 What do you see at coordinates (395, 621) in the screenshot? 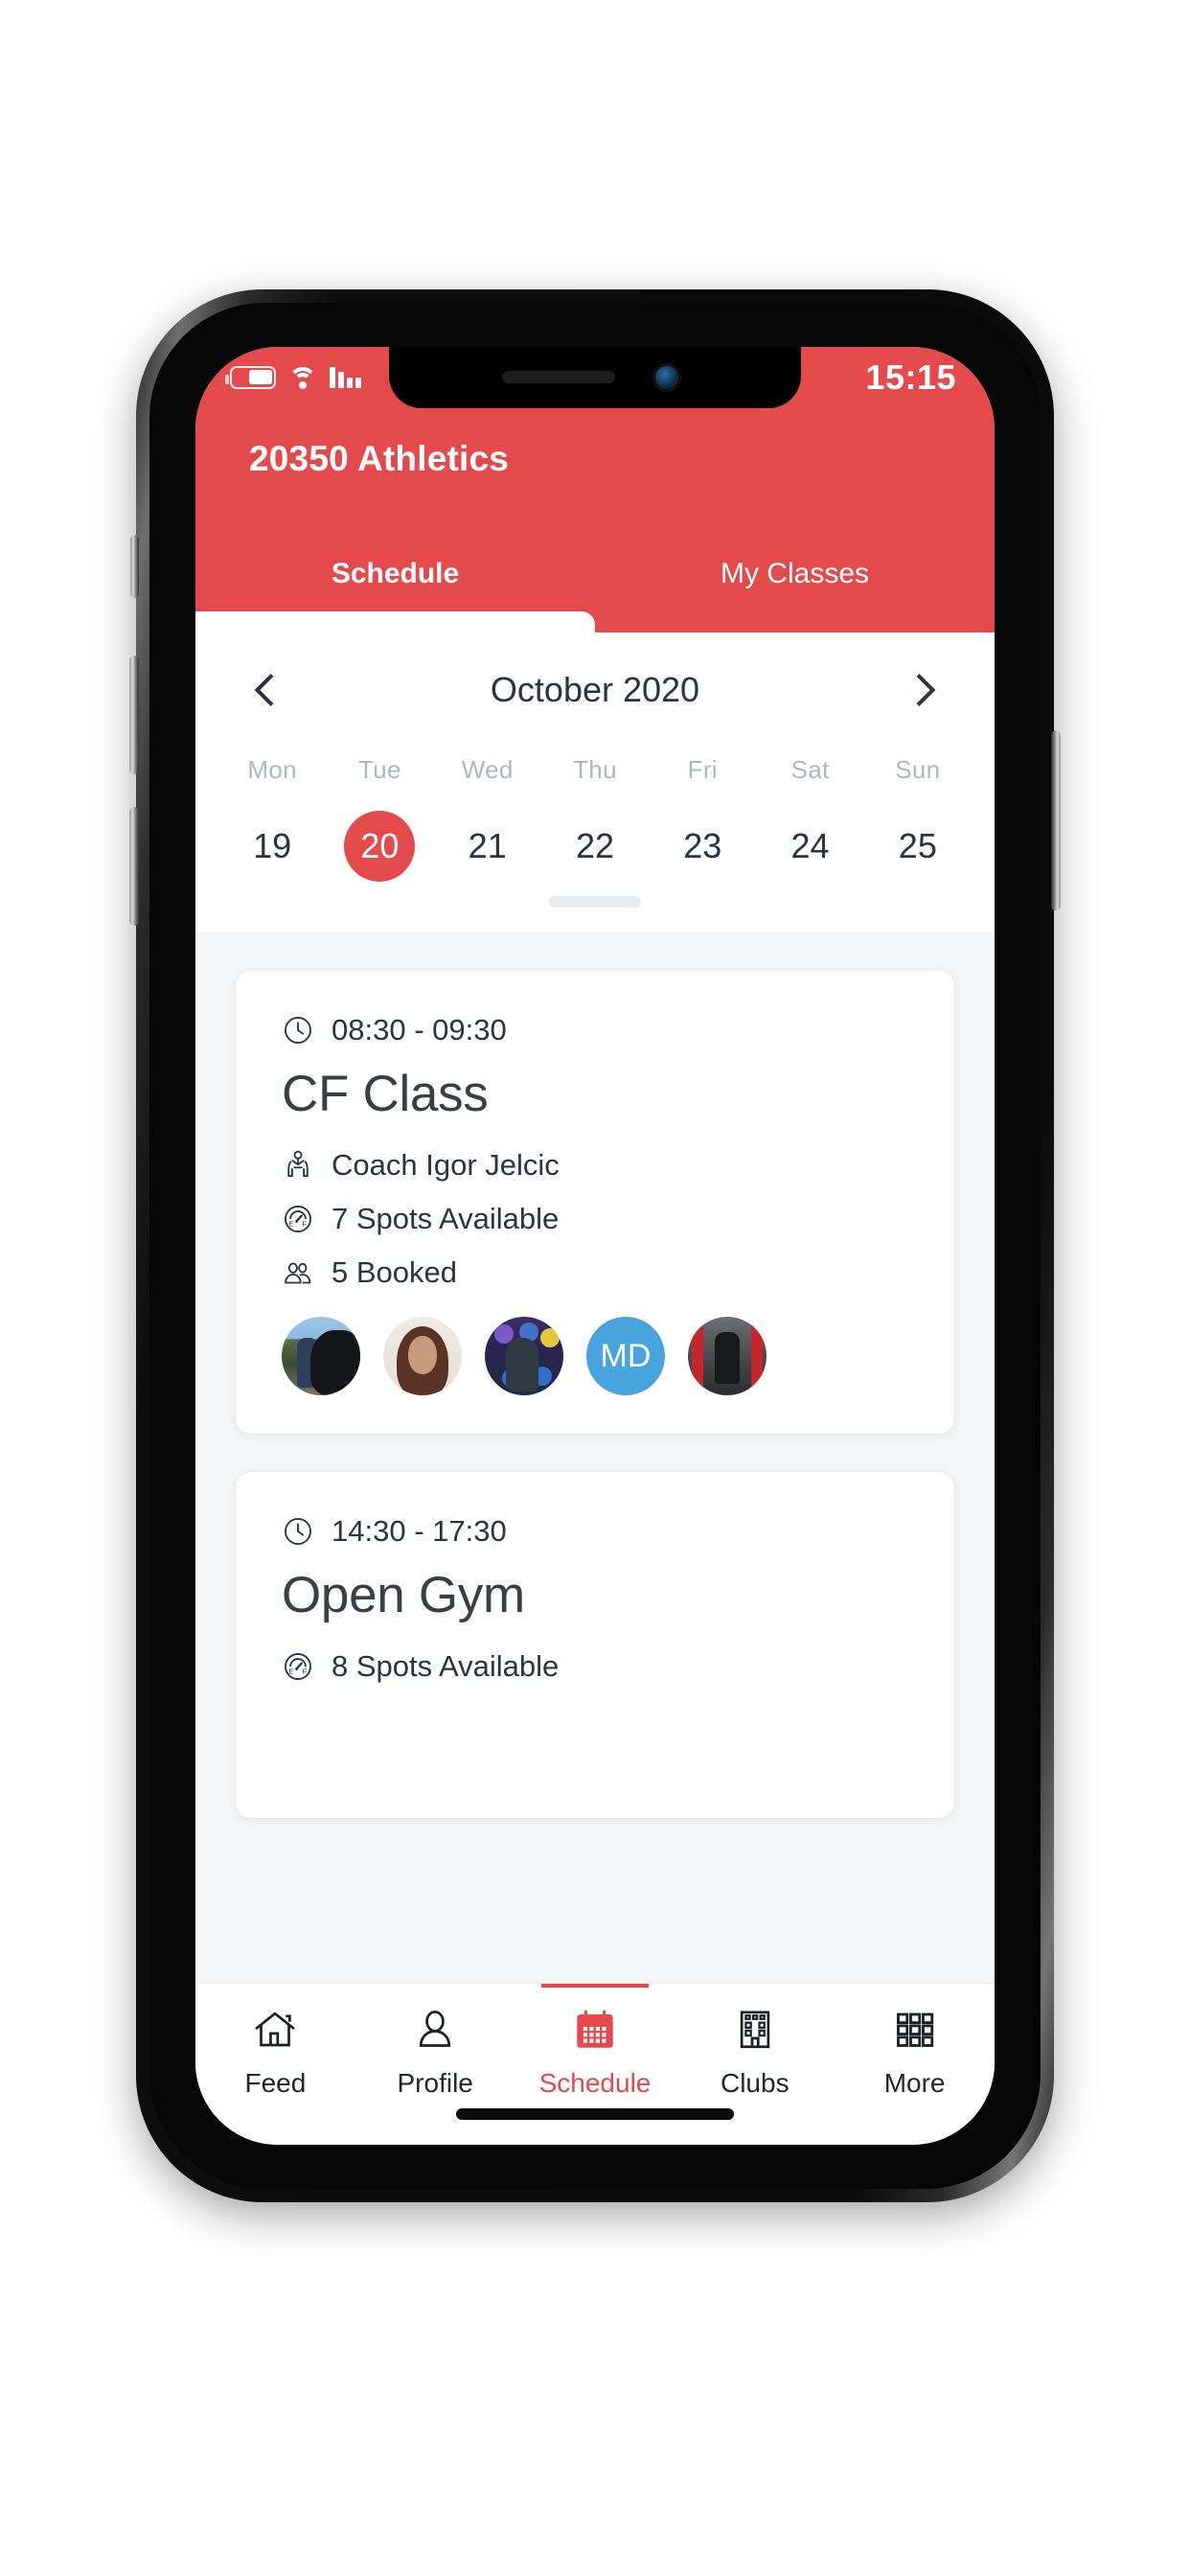
I see `active-tab-indicator` at bounding box center [395, 621].